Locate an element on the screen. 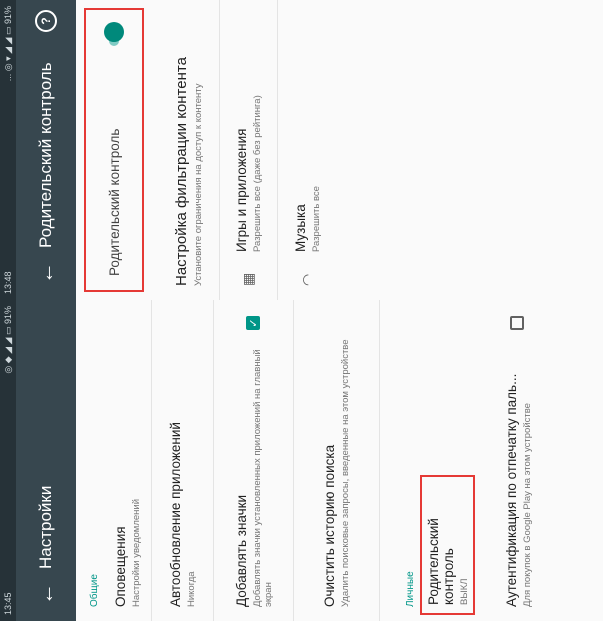  section-header-personal: Личные is located at coordinates (410, 589).